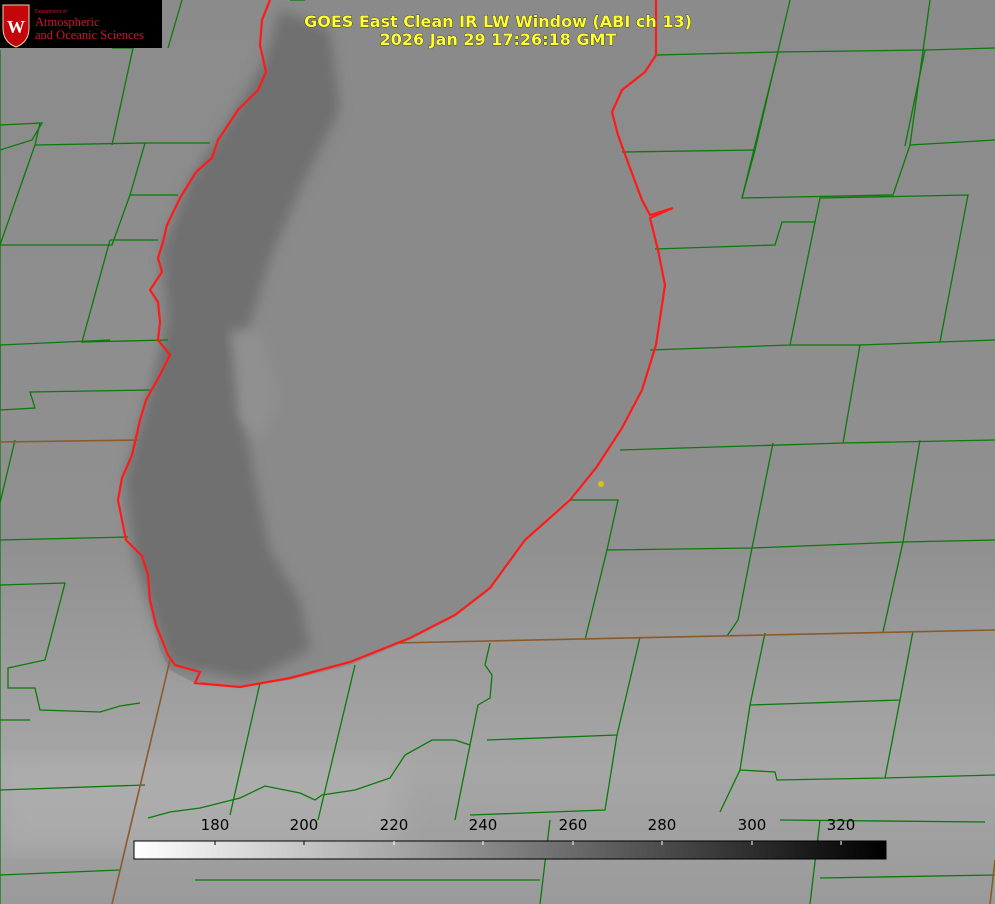  I want to click on colorbar-tick-label: 320, so click(841, 825).